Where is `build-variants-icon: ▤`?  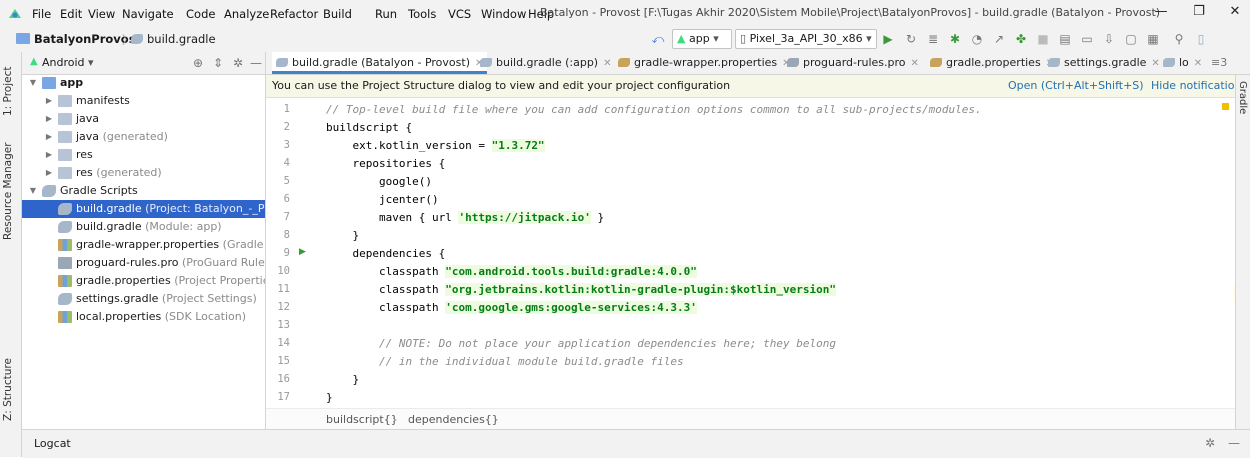
build-variants-icon: ▤ is located at coordinates (1065, 39).